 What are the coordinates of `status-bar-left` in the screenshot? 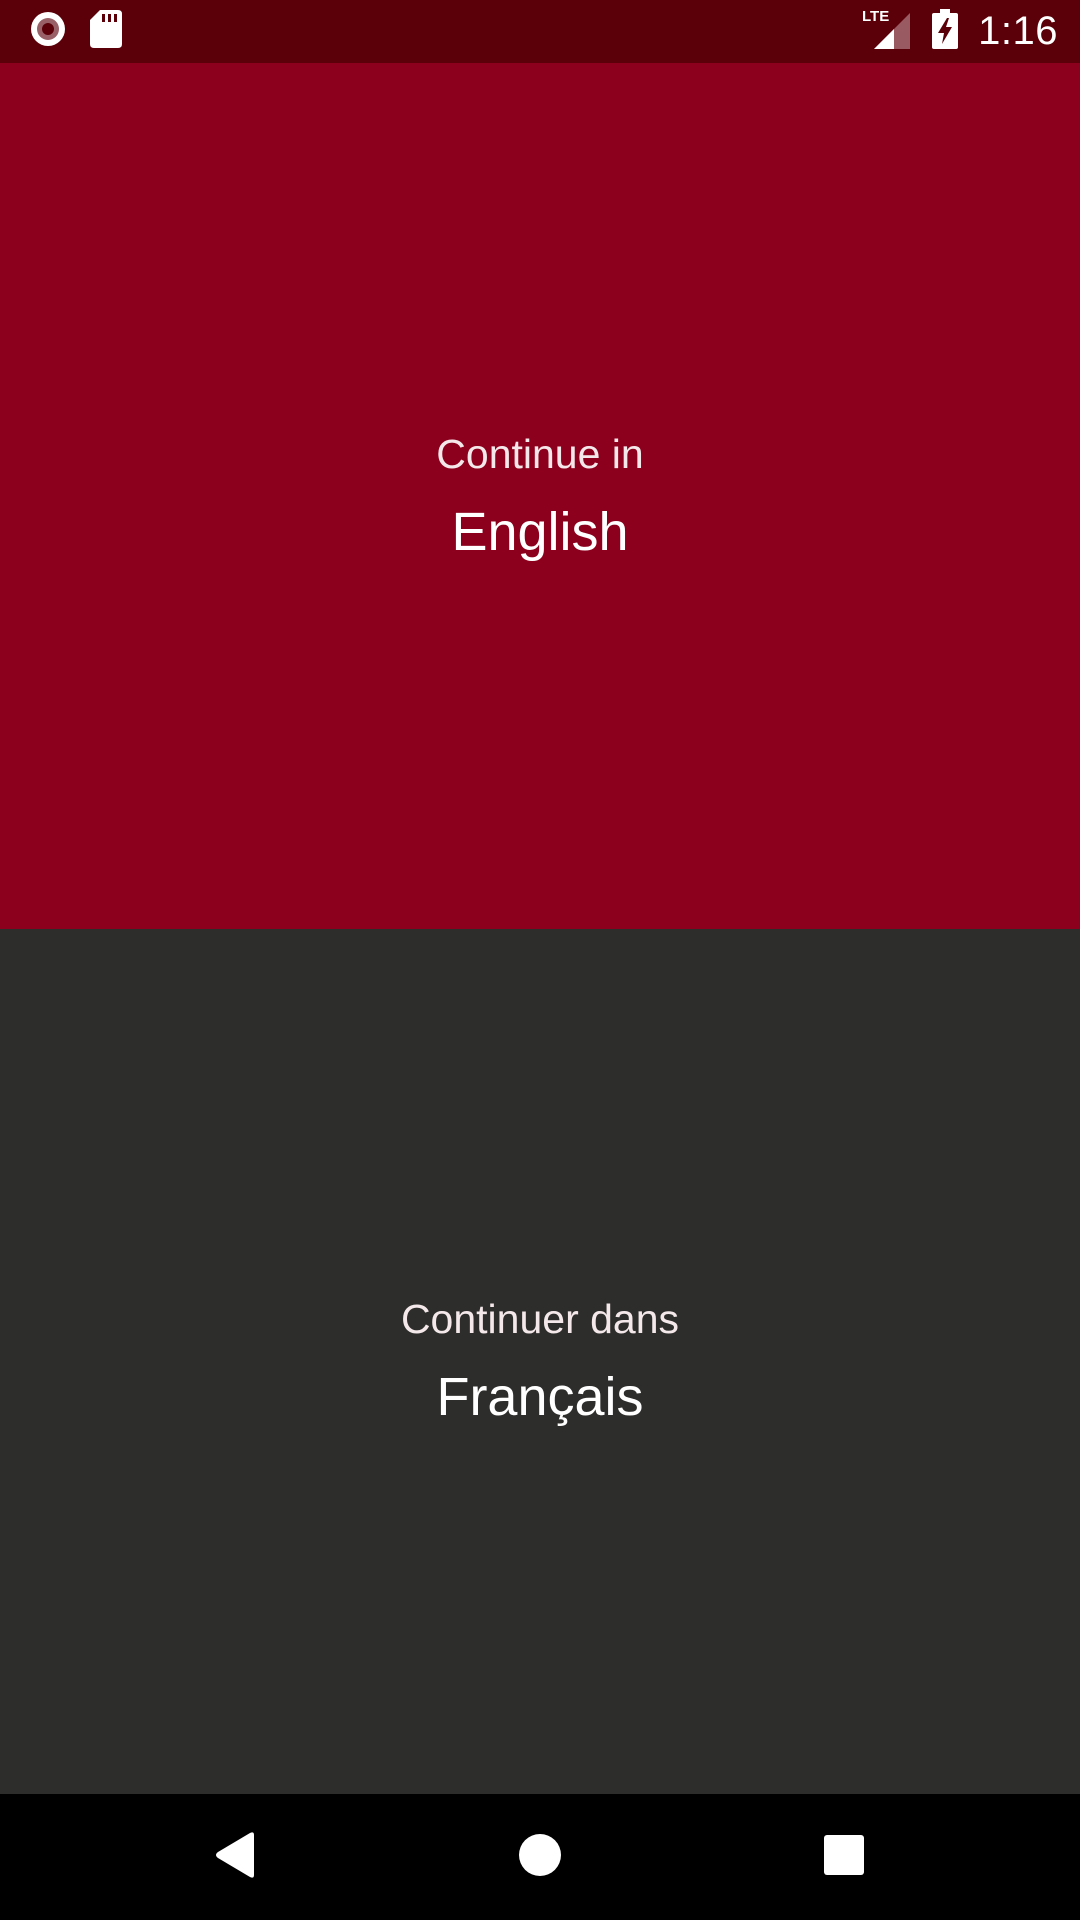 It's located at (75, 31).